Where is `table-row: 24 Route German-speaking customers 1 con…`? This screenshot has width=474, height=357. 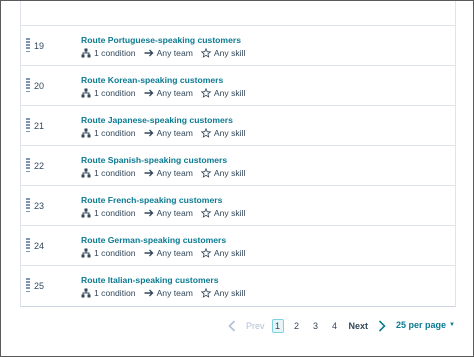
table-row: 24 Route German-speaking customers 1 con… is located at coordinates (238, 246).